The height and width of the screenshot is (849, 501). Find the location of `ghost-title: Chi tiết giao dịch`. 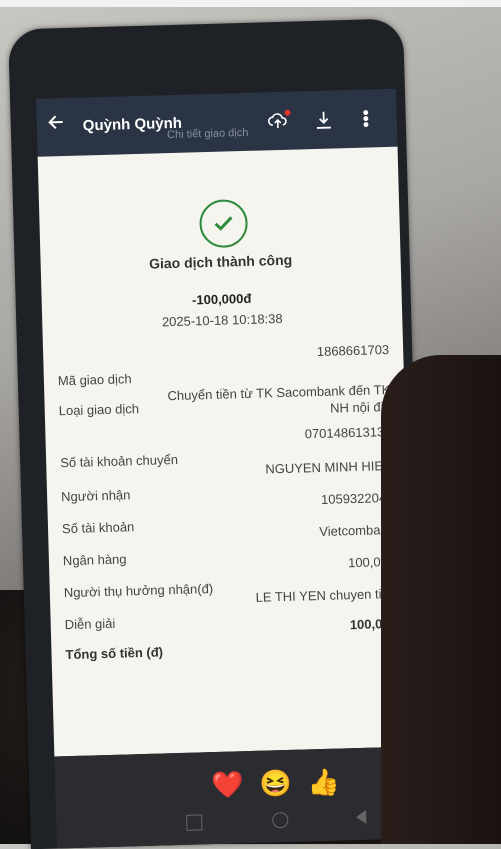

ghost-title: Chi tiết giao dịch is located at coordinates (207, 134).